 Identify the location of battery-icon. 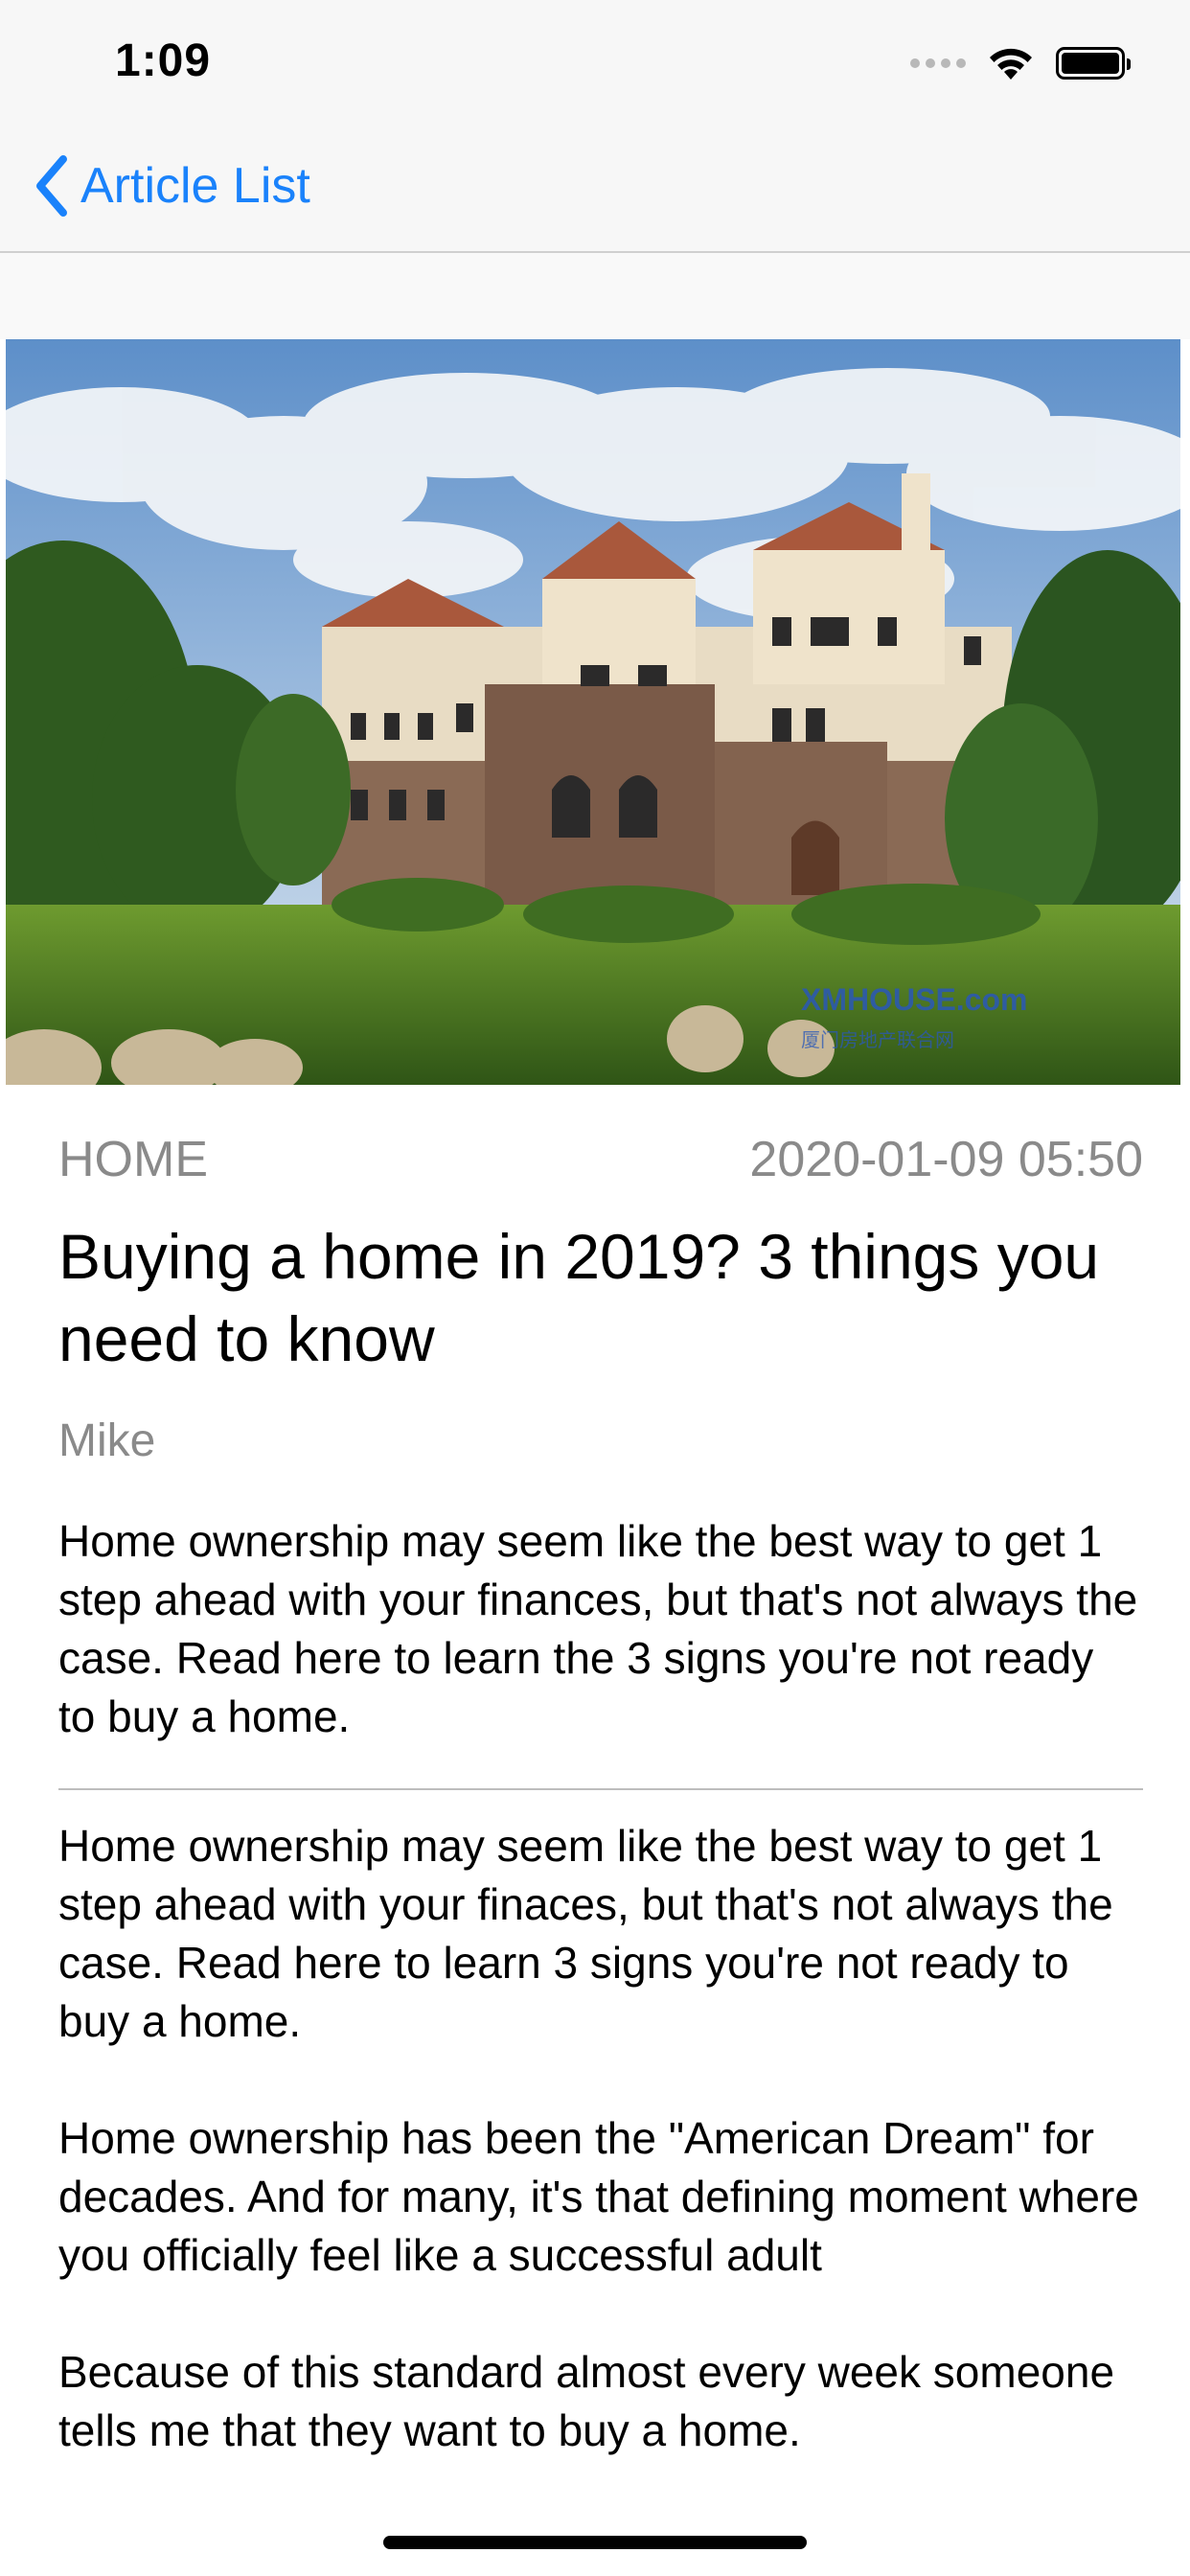
(1094, 63).